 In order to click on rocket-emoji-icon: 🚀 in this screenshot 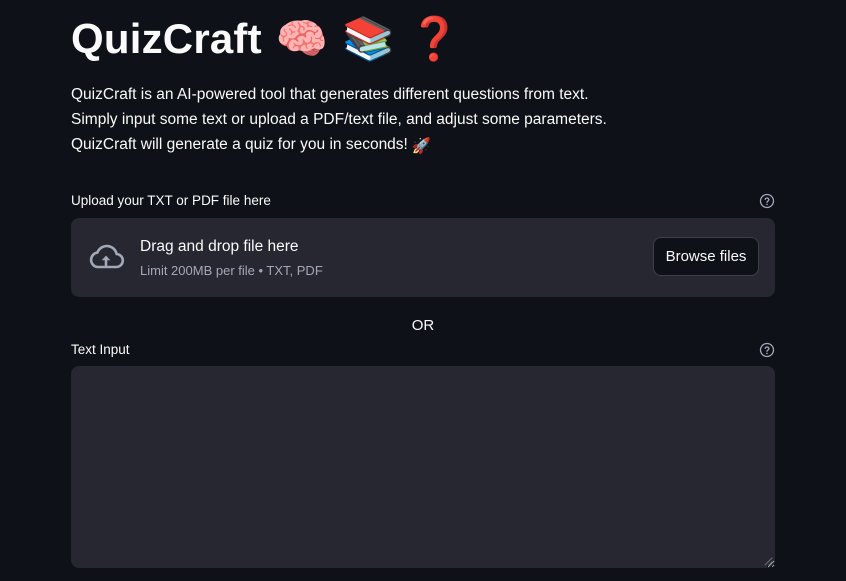, I will do `click(421, 146)`.